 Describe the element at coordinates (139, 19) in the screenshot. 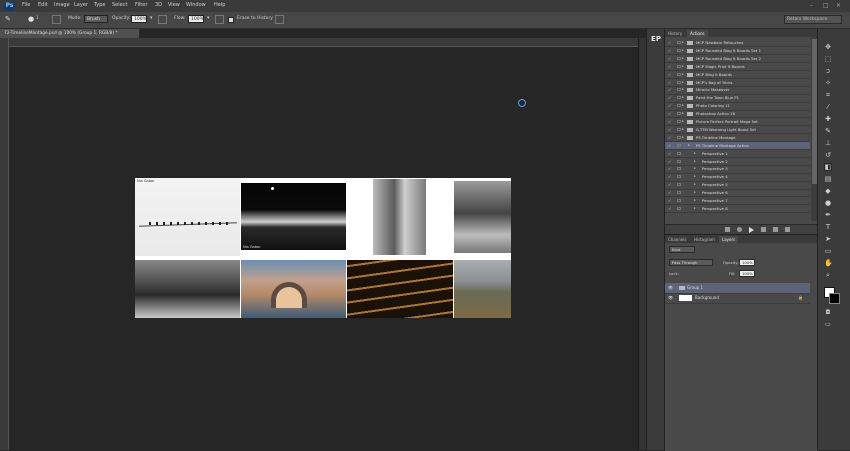

I see `opacity-input: 100%` at that location.